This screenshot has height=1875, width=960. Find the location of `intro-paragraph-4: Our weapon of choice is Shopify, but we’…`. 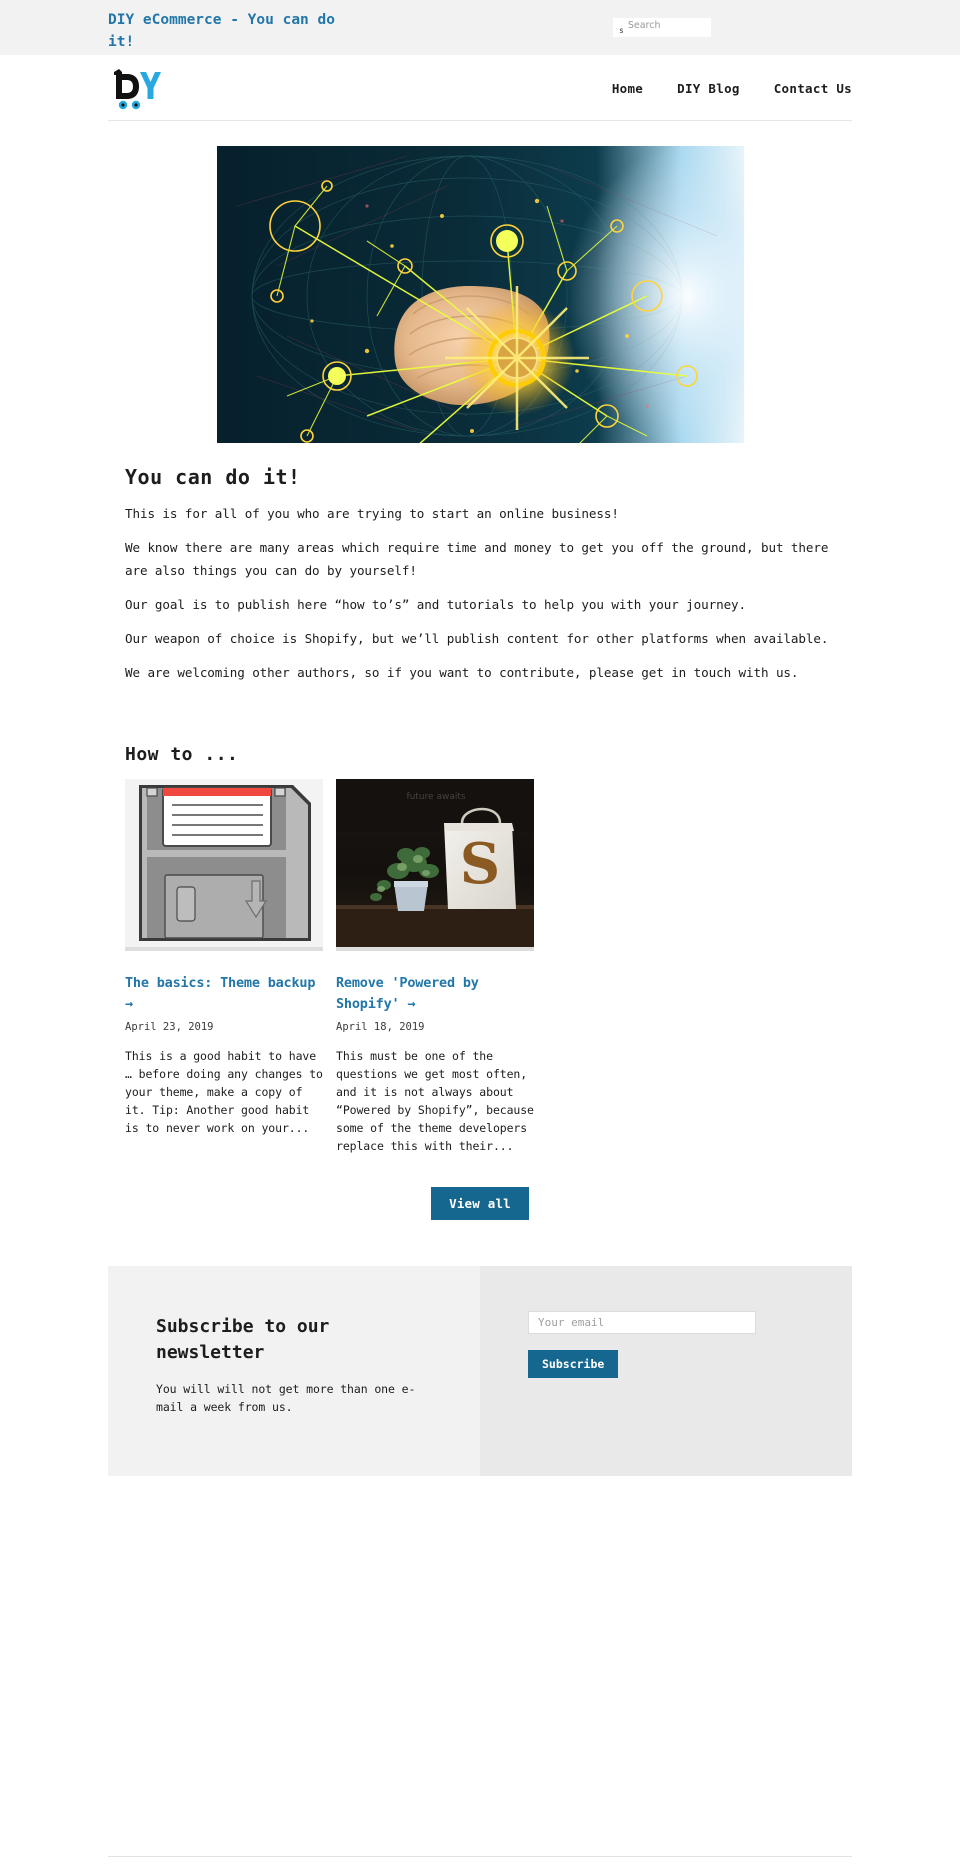

intro-paragraph-4: Our weapon of choice is Shopify, but we’… is located at coordinates (477, 638).